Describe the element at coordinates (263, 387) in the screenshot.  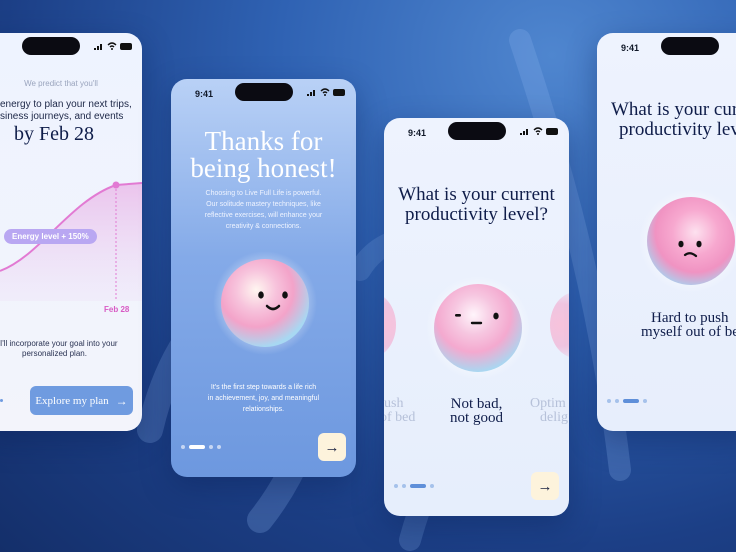
I see `footer-line1: It's the first step towards a life rich` at that location.